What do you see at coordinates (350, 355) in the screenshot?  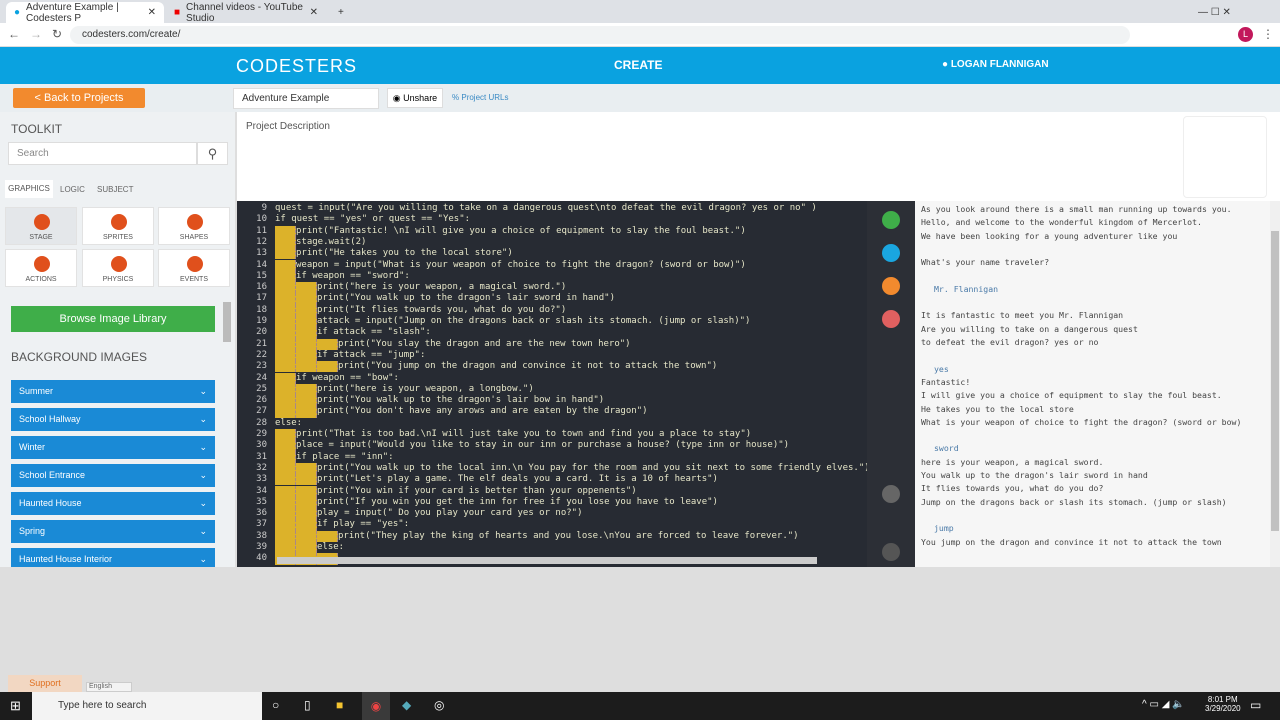 I see `code-line: if attack == "jump":` at bounding box center [350, 355].